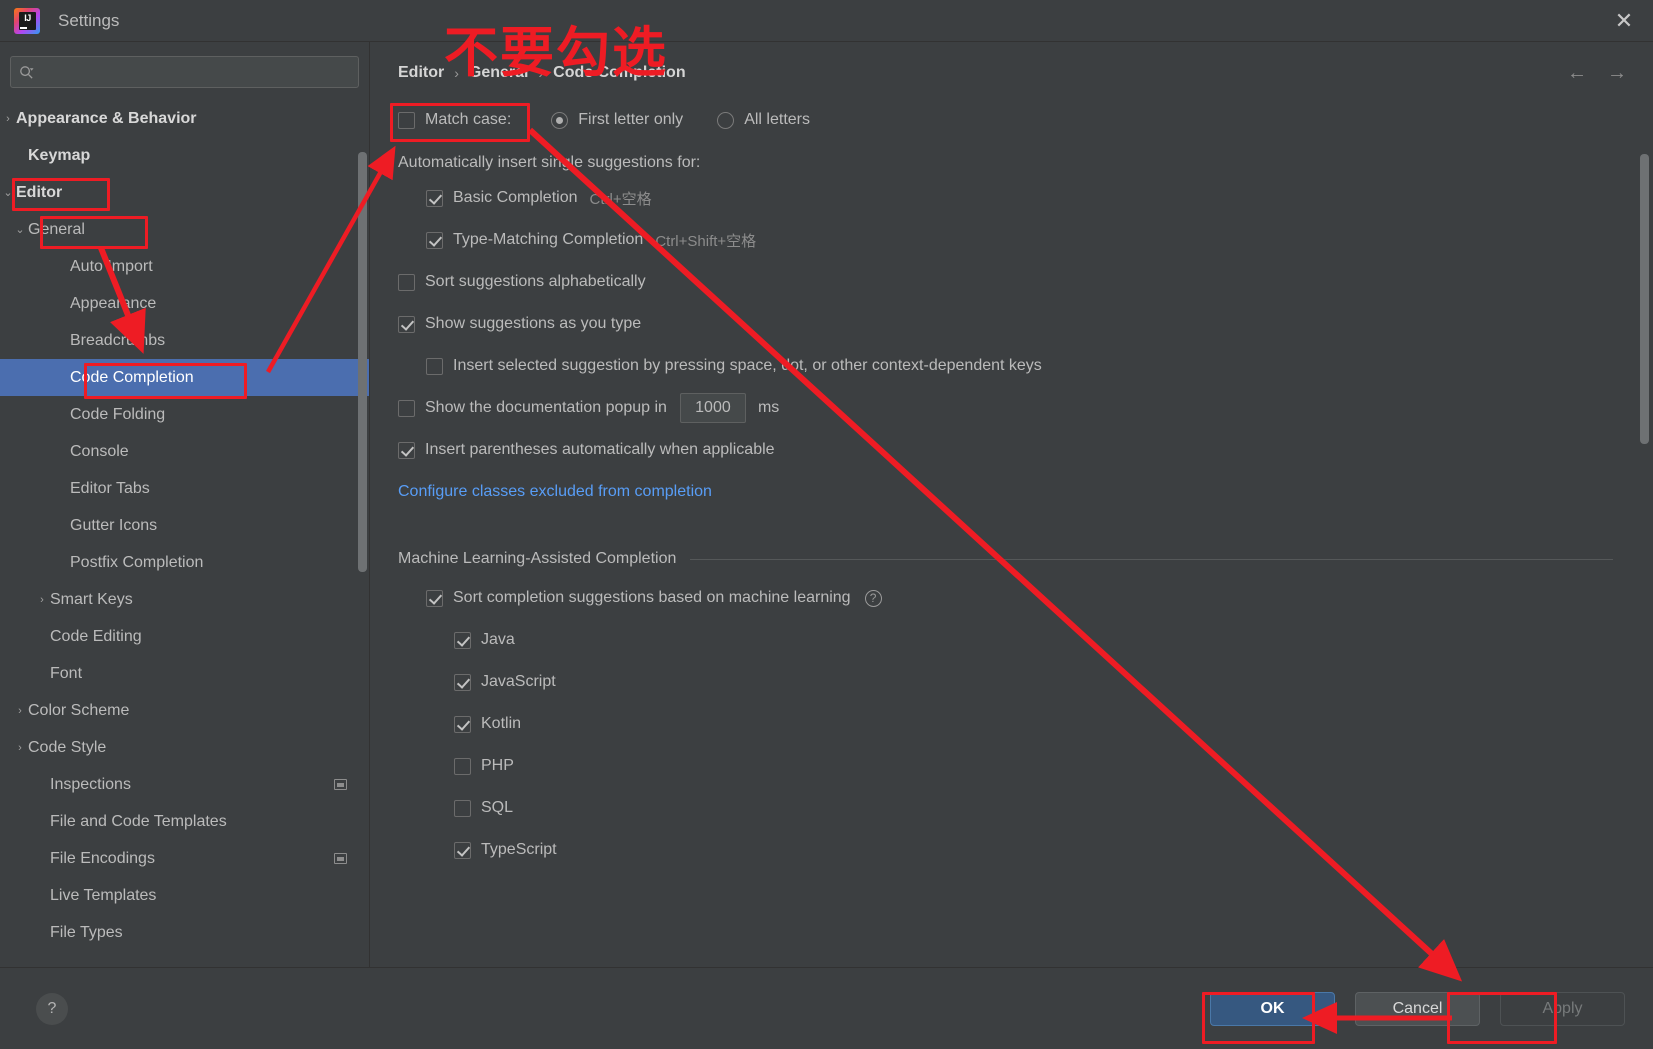  I want to click on sidebar-item-label: Breadcrumbs, so click(118, 340).